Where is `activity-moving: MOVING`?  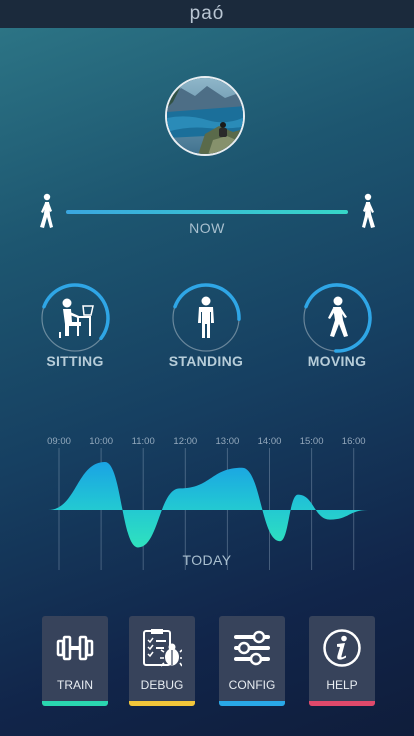 activity-moving: MOVING is located at coordinates (337, 327).